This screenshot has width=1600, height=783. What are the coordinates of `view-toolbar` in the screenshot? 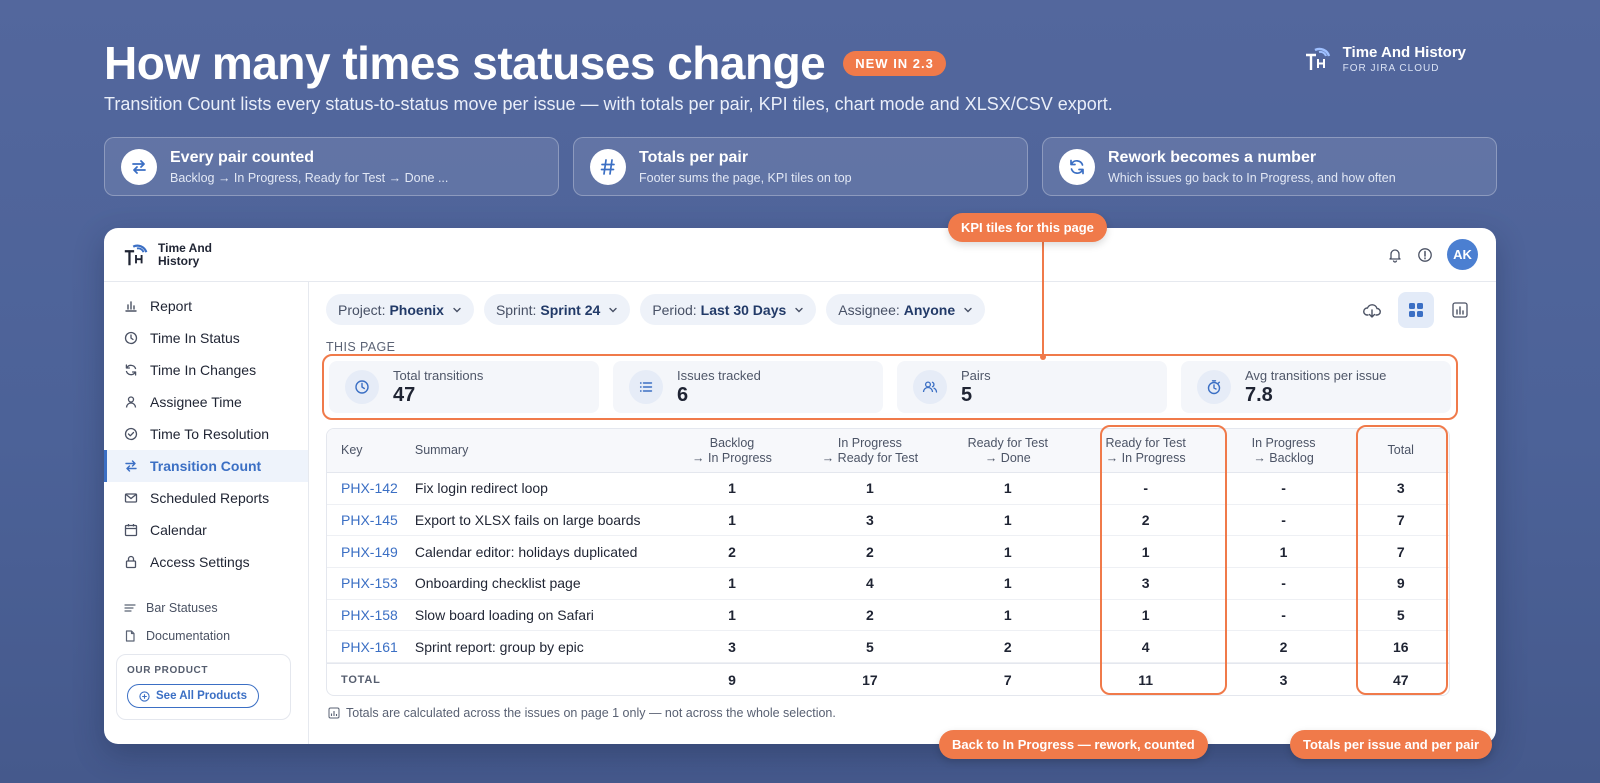 It's located at (1416, 310).